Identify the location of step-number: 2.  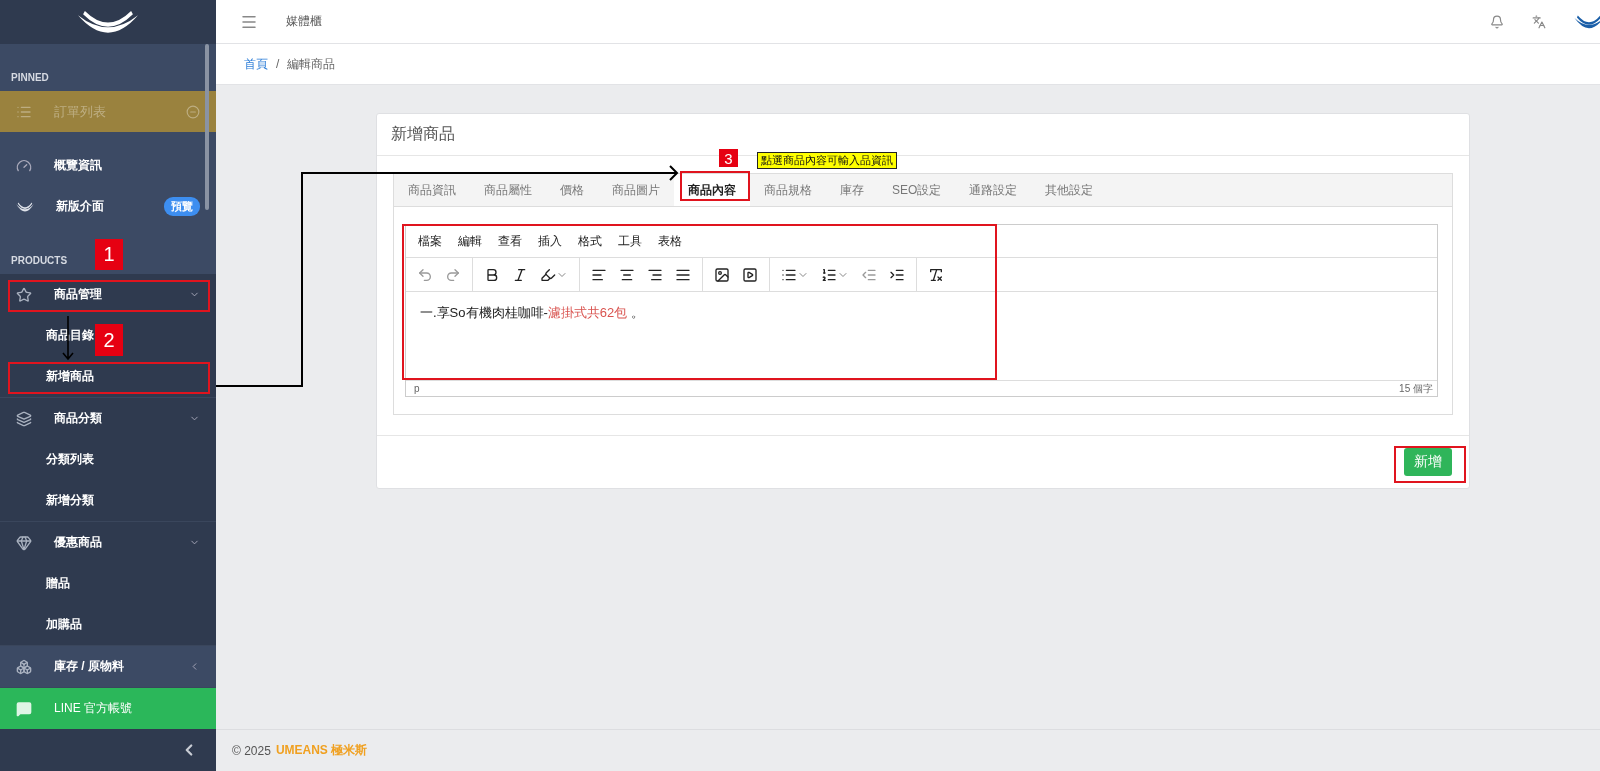
(109, 340).